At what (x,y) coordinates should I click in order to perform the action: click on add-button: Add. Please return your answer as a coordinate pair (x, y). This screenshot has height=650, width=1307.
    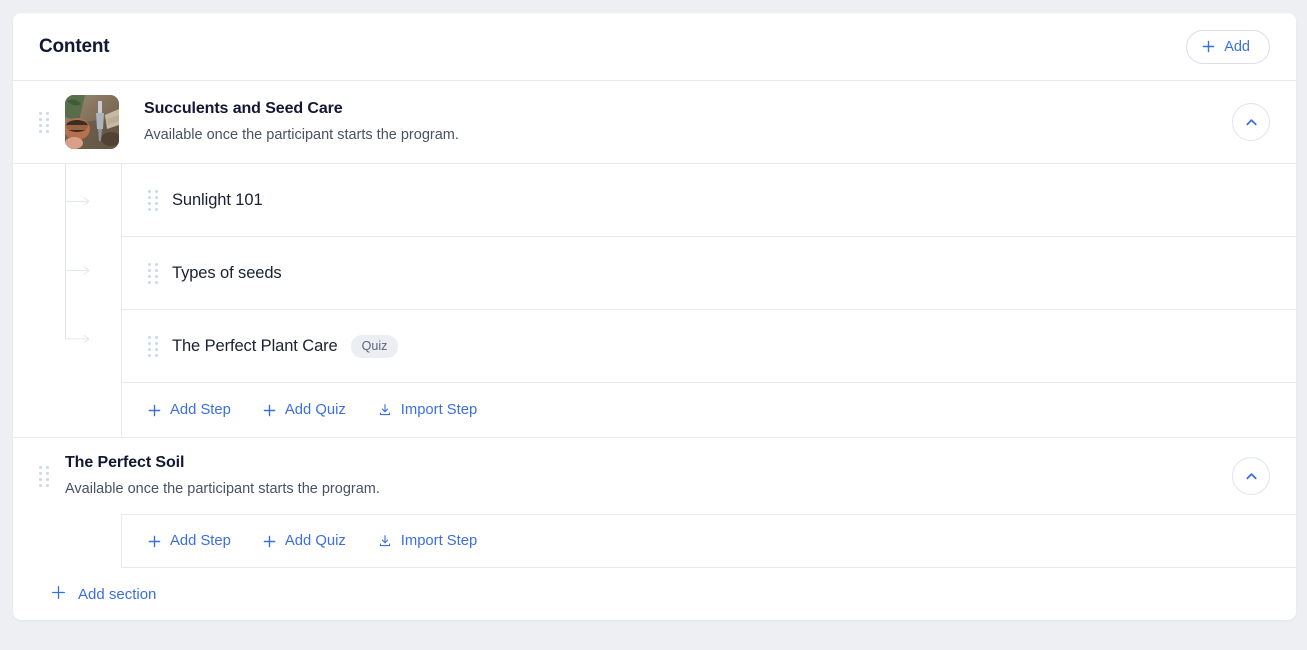
    Looking at the image, I should click on (1228, 46).